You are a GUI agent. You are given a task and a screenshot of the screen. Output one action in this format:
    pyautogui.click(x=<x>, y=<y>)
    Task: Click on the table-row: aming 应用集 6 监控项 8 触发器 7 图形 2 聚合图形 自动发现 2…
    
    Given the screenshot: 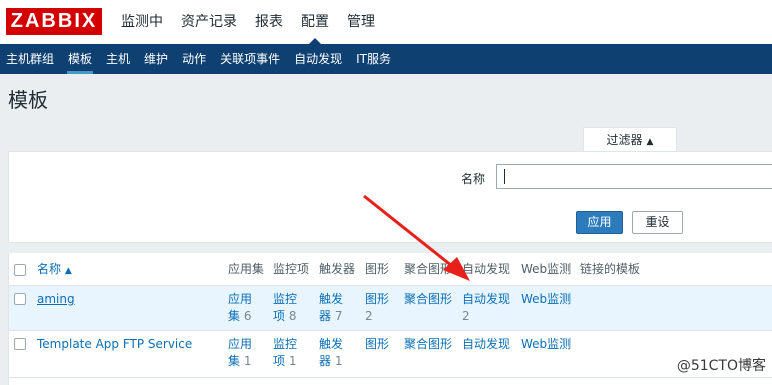 What is the action you would take?
    pyautogui.click(x=390, y=308)
    